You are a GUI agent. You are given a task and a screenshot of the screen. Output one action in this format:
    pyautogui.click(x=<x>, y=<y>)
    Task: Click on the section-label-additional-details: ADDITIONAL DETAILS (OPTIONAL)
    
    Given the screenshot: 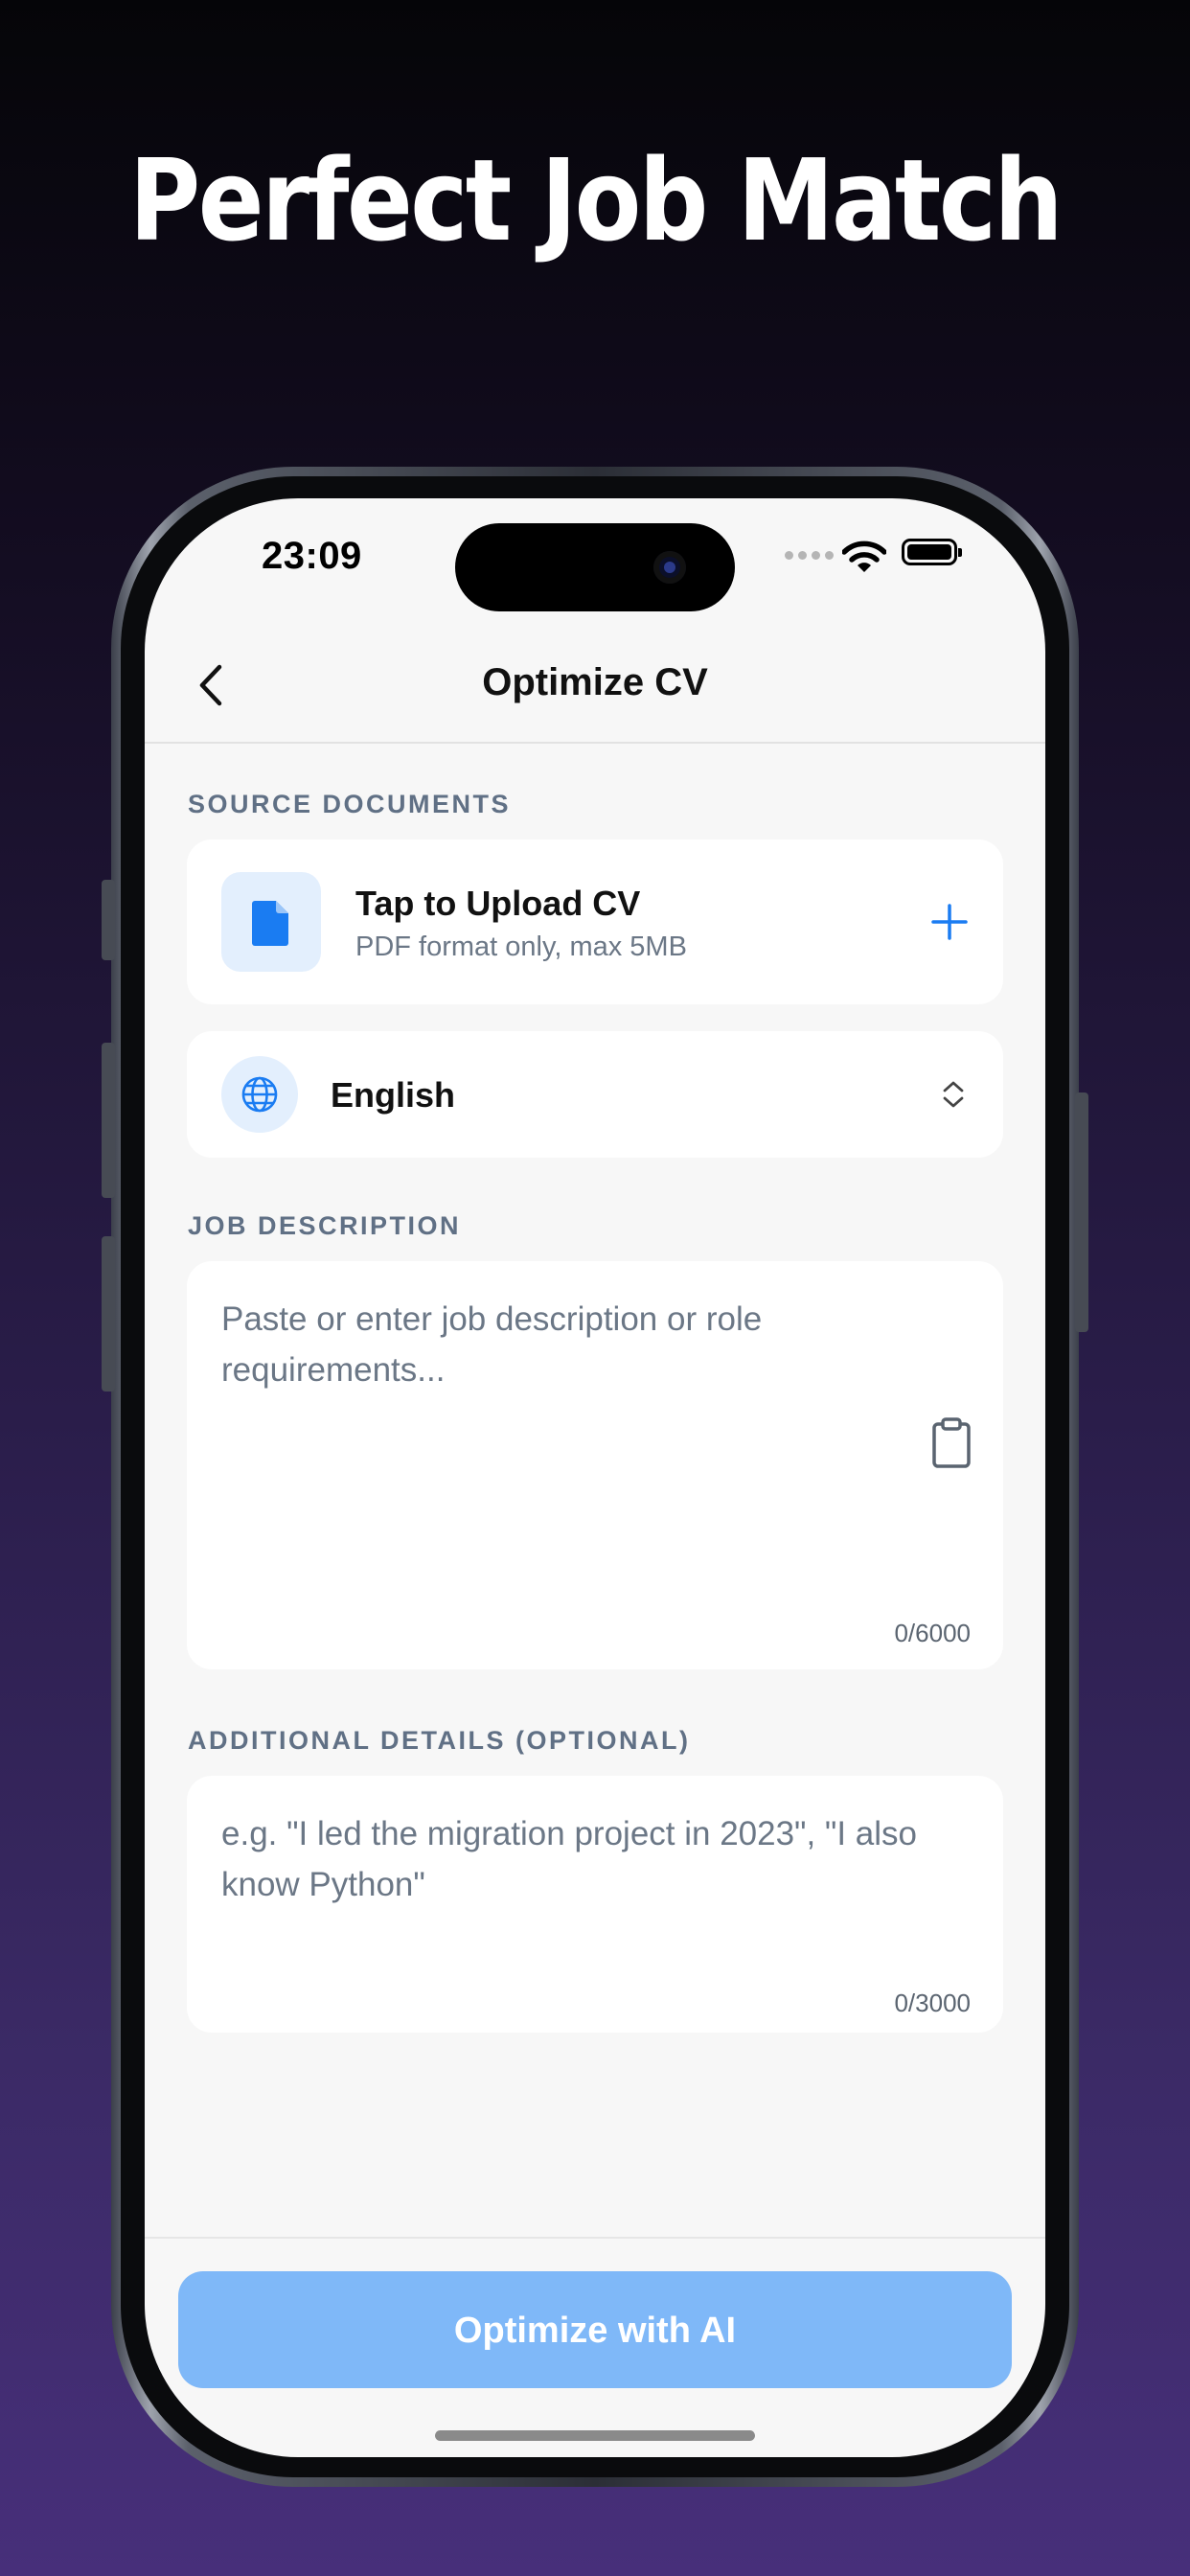 What is the action you would take?
    pyautogui.click(x=440, y=1740)
    